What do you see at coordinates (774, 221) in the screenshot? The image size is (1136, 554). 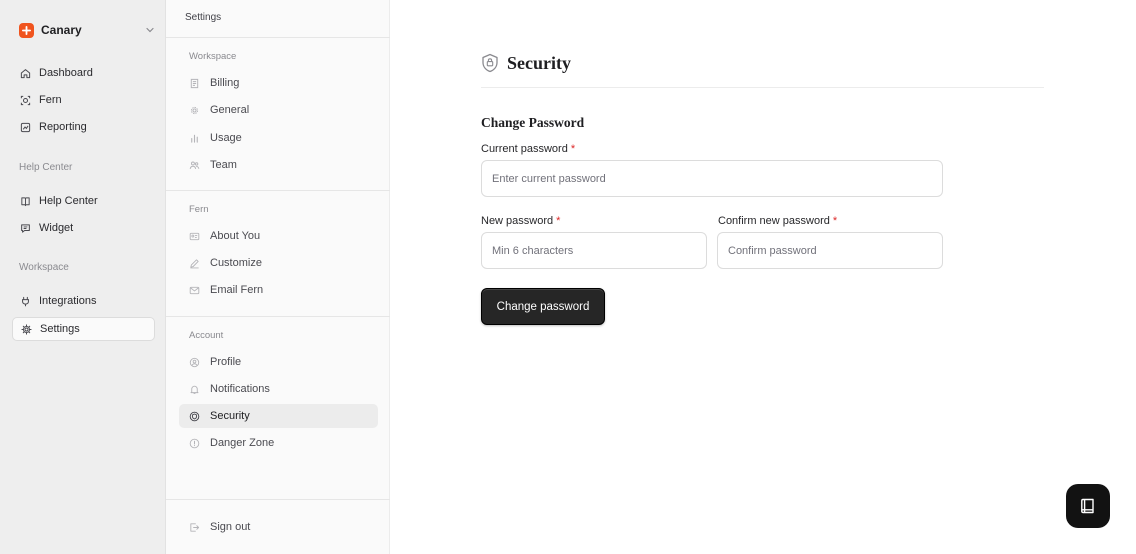 I see `label-text: Confirm new password` at bounding box center [774, 221].